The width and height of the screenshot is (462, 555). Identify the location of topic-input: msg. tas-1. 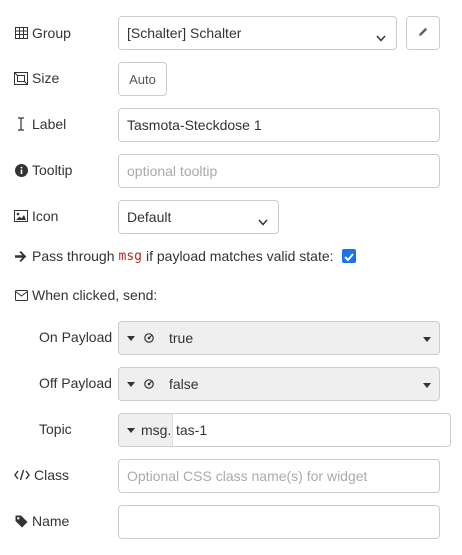
(284, 430).